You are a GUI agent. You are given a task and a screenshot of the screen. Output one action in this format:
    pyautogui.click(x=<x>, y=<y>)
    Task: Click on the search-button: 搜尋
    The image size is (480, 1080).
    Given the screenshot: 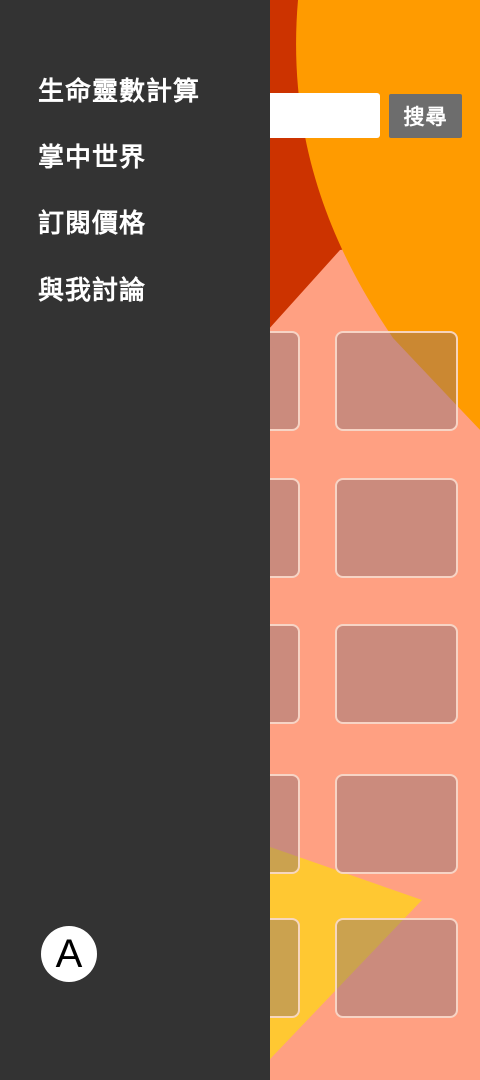 What is the action you would take?
    pyautogui.click(x=425, y=116)
    